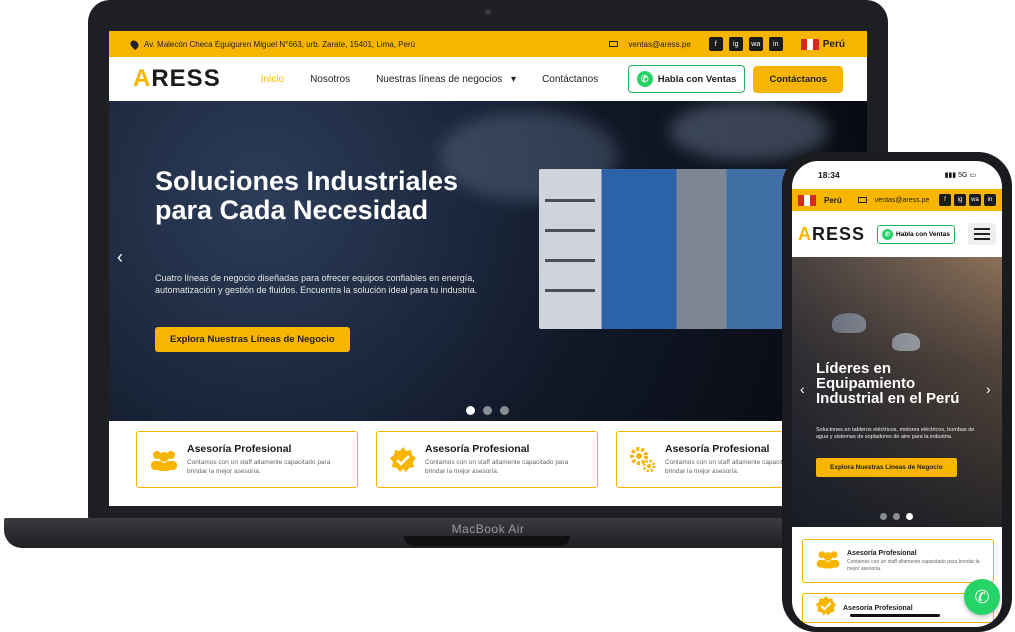 The height and width of the screenshot is (632, 1015). What do you see at coordinates (895, 615) in the screenshot?
I see `home-indicator` at bounding box center [895, 615].